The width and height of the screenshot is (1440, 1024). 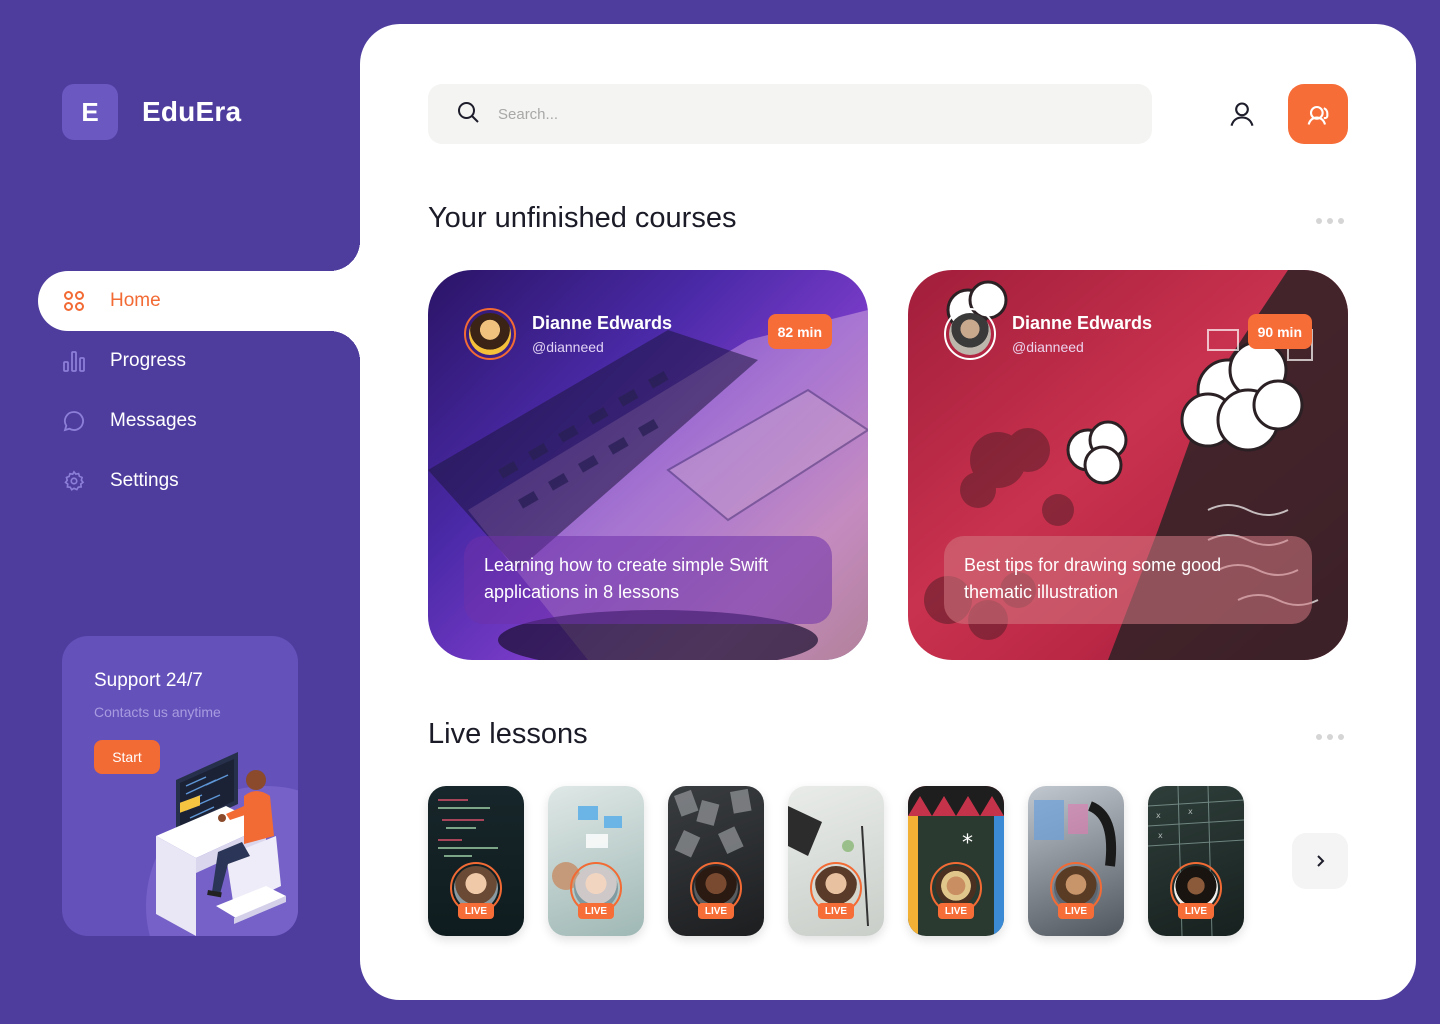 I want to click on app-logo: E EduEra, so click(x=151, y=112).